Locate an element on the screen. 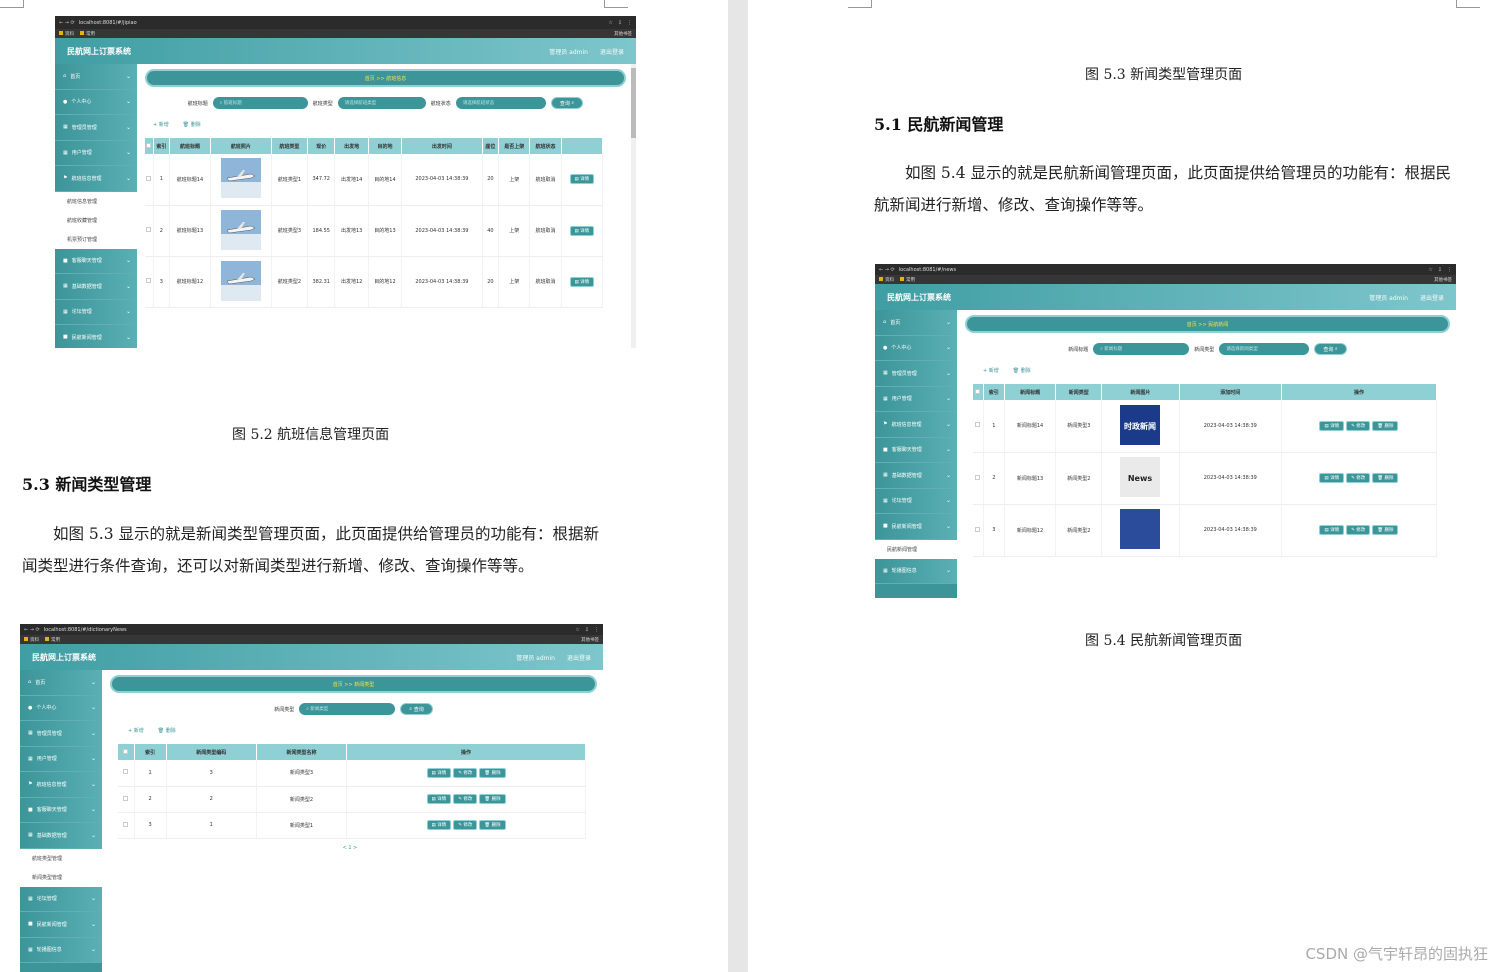 The image size is (1502, 972). search-button: ⌕ 查询 is located at coordinates (416, 709).